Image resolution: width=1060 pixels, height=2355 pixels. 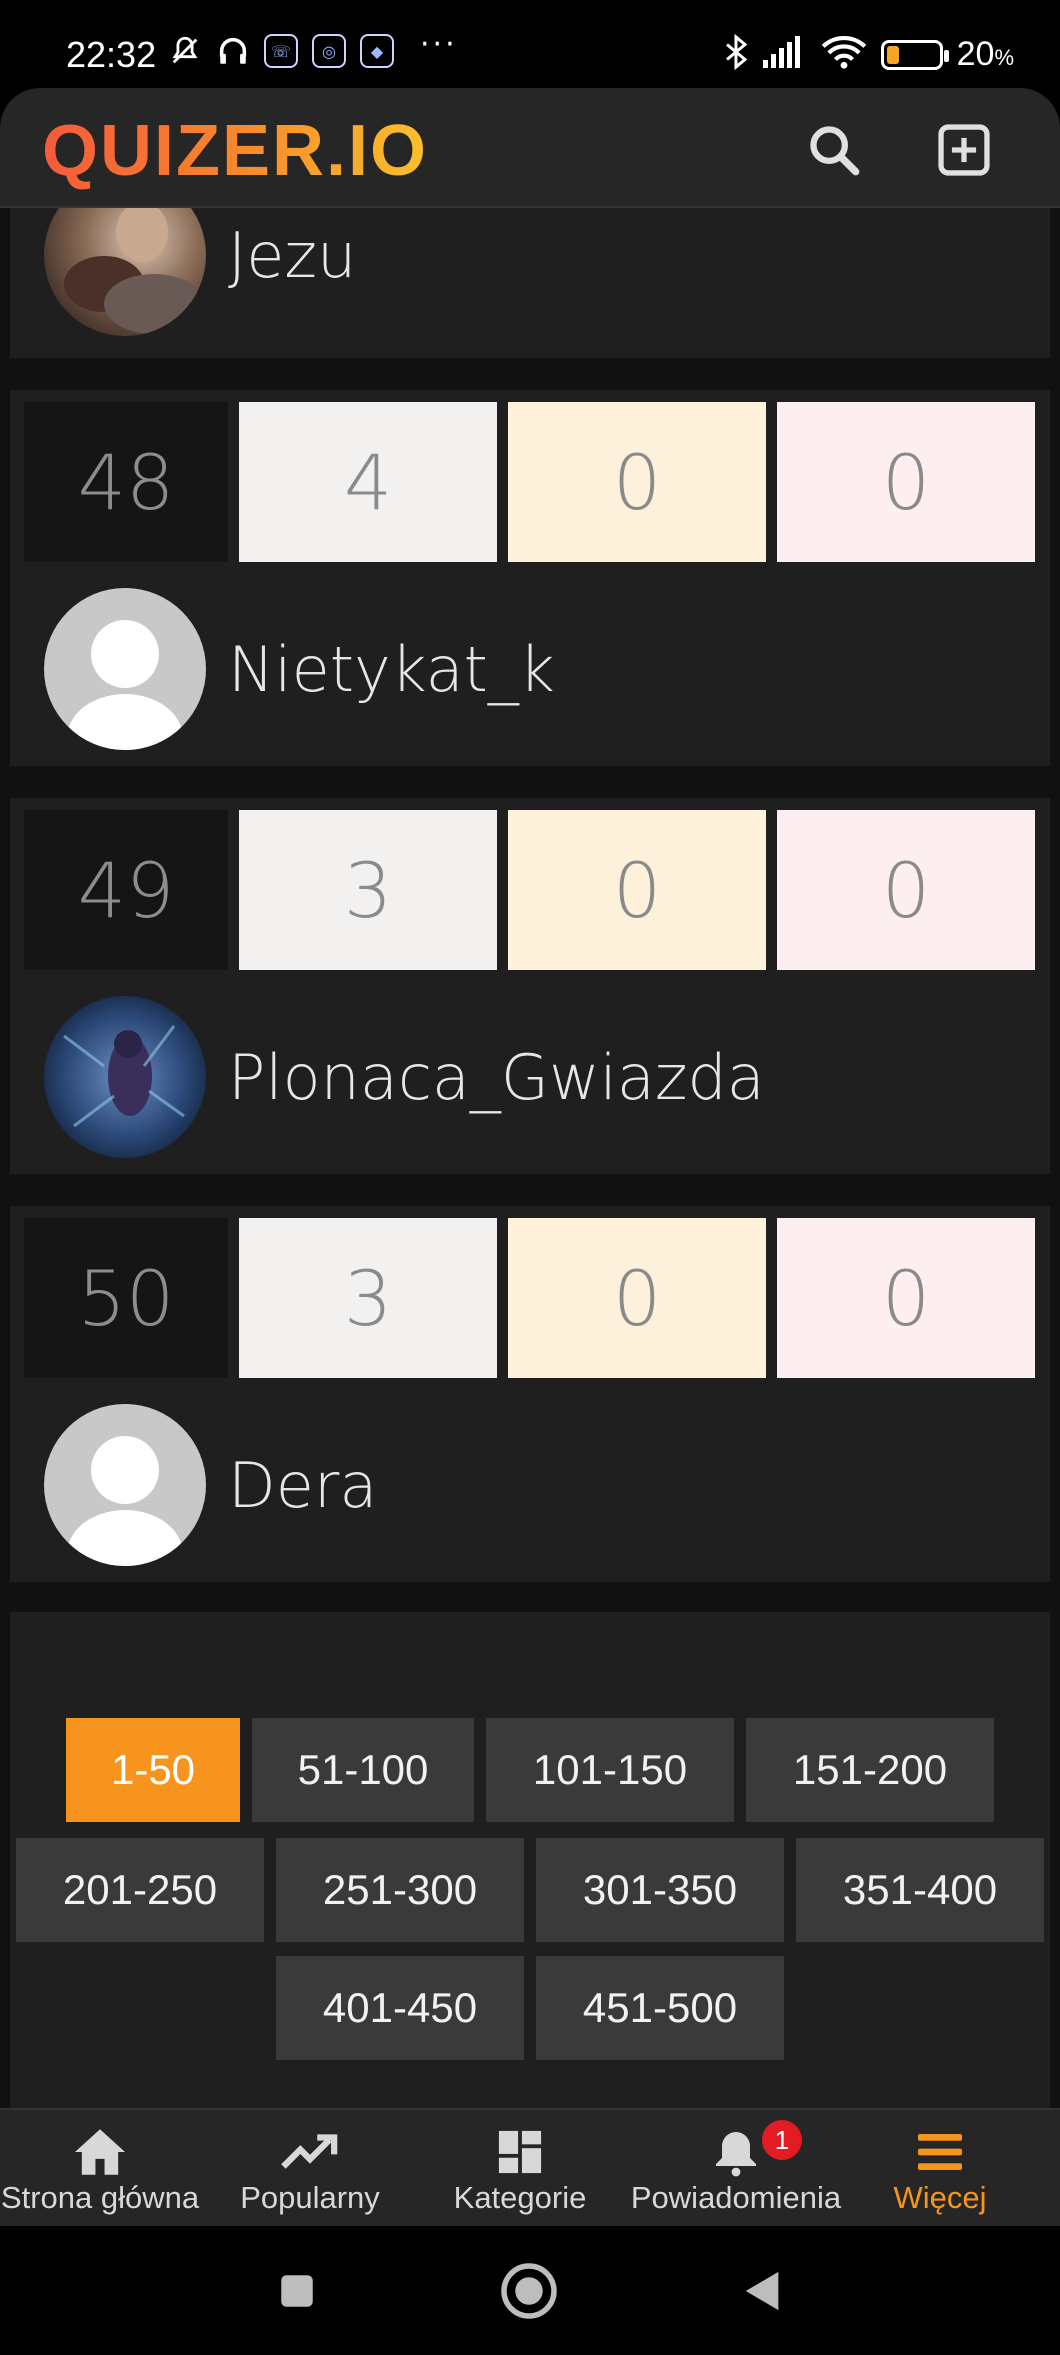 What do you see at coordinates (870, 1770) in the screenshot?
I see `page-button-151-200: 151-200` at bounding box center [870, 1770].